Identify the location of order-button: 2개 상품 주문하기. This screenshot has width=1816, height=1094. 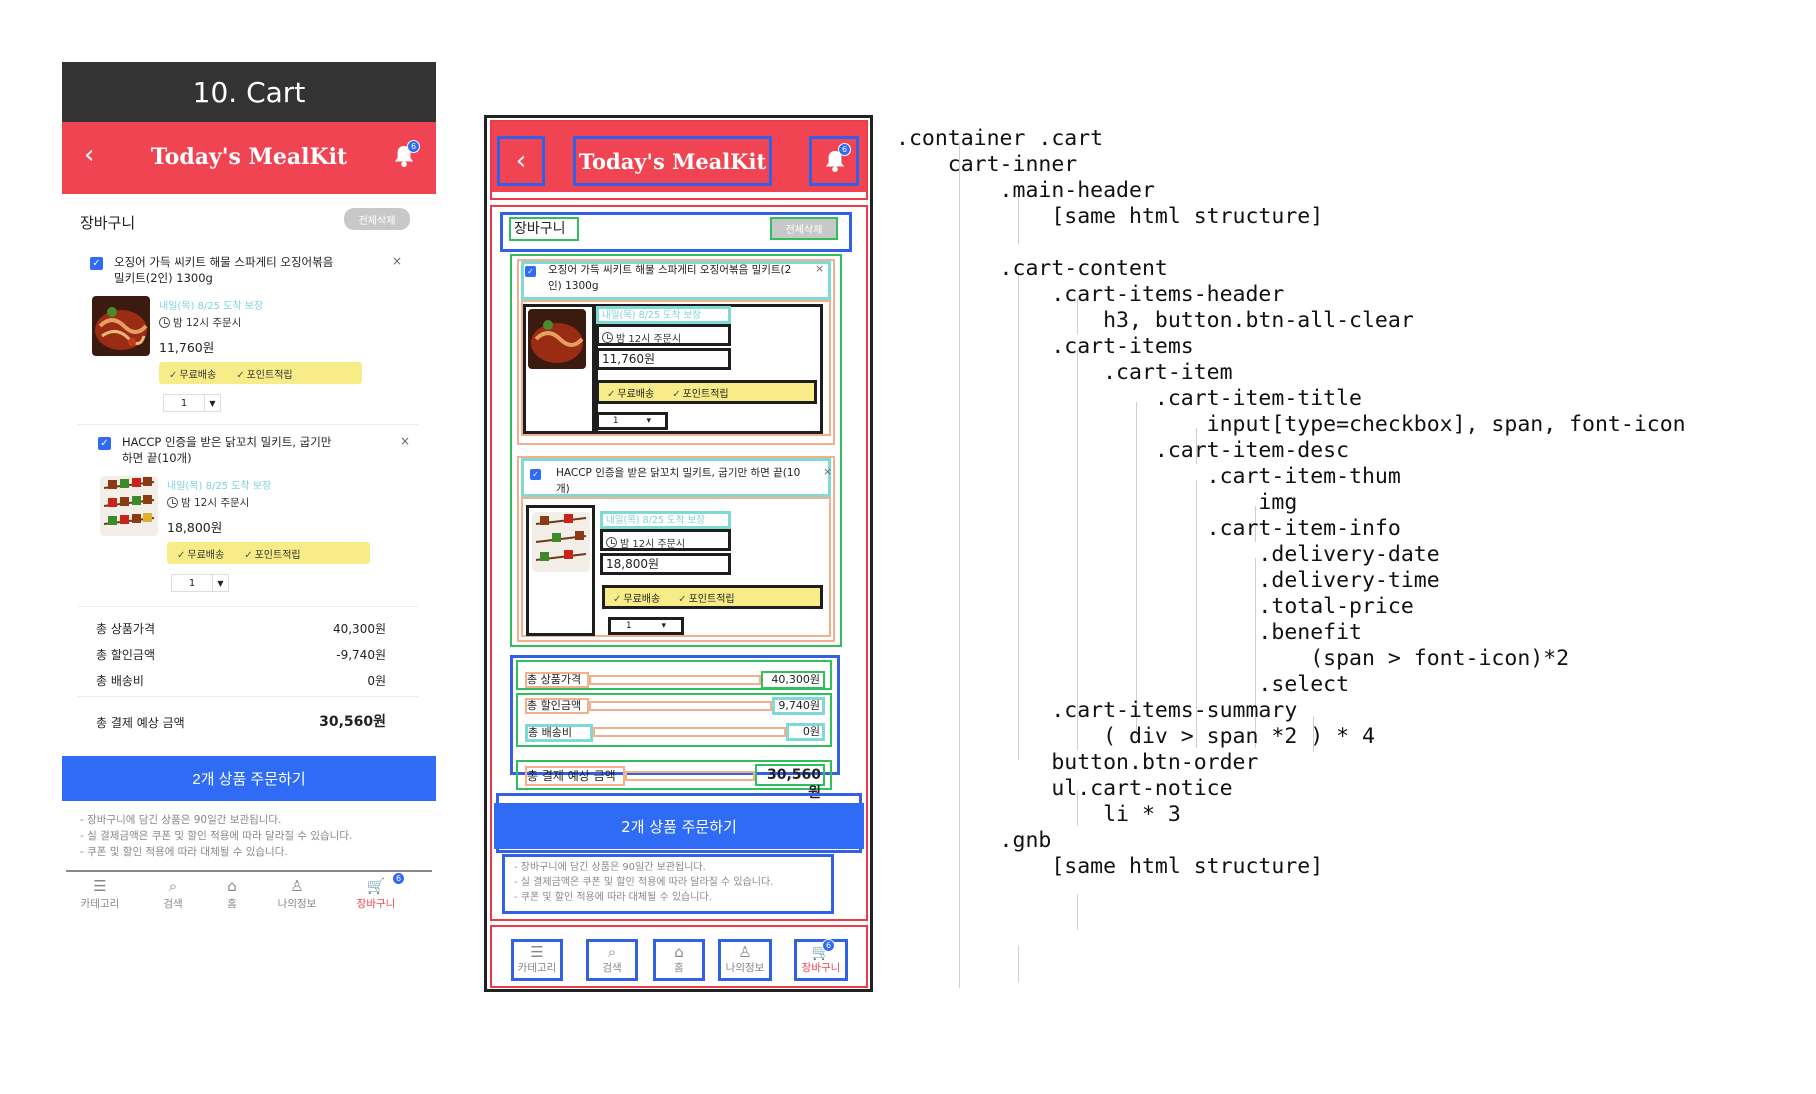
(249, 778).